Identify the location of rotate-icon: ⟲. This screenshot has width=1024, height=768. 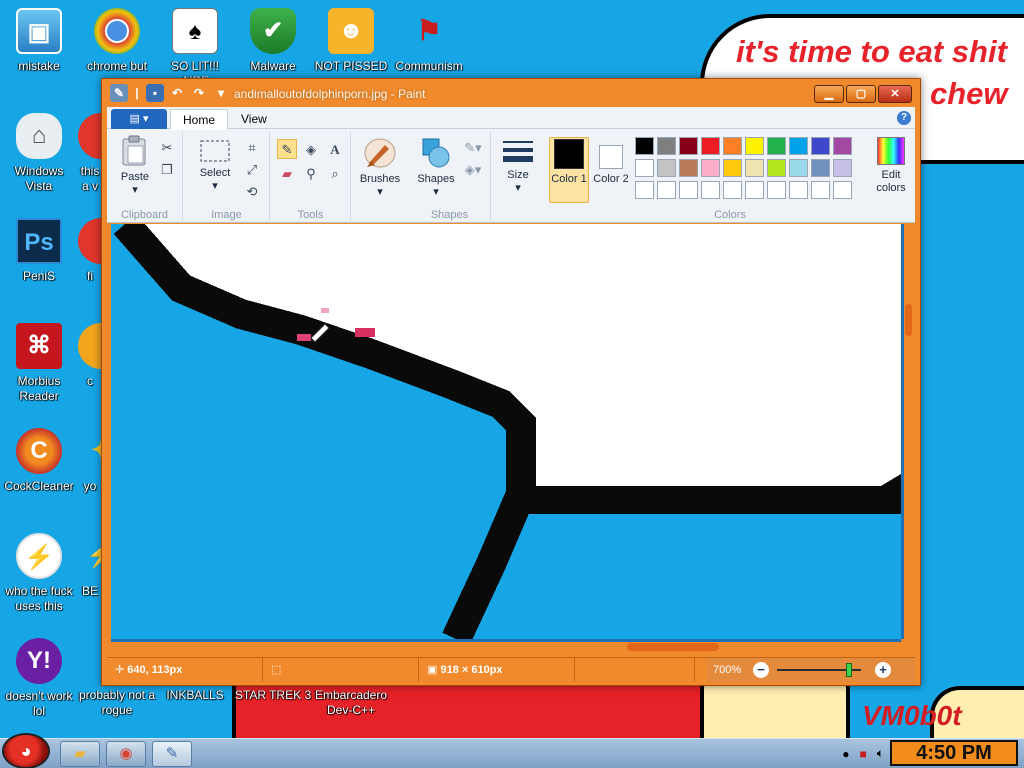
(252, 191).